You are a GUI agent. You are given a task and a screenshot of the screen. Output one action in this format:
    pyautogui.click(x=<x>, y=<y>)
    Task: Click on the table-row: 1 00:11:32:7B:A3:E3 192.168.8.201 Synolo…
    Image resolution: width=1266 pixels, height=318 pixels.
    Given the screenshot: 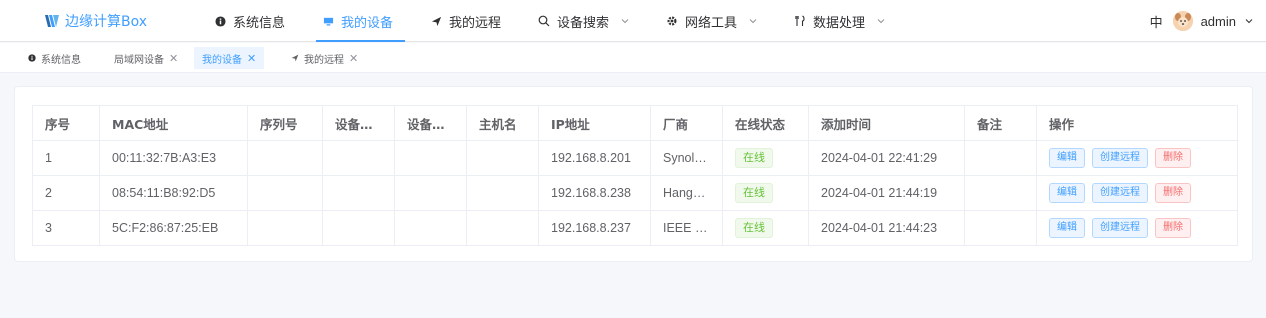 What is the action you would take?
    pyautogui.click(x=635, y=158)
    